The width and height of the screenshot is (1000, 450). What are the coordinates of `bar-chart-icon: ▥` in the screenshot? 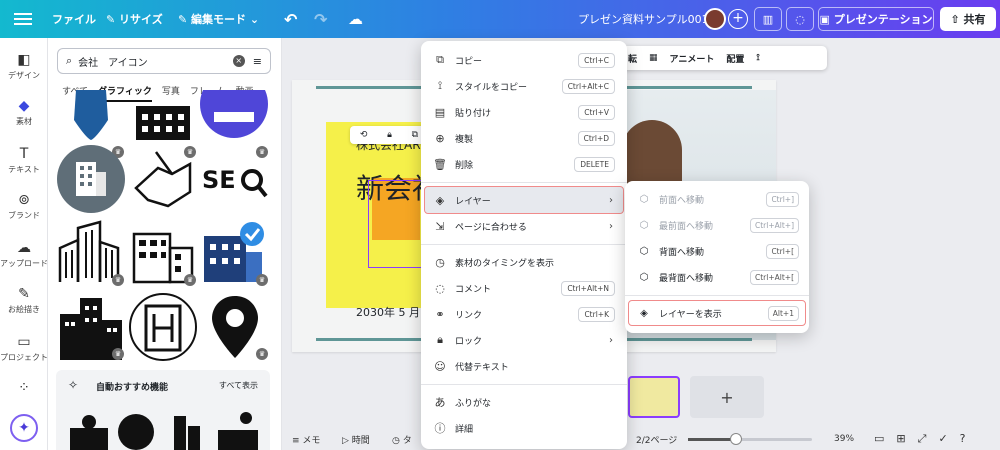 It's located at (768, 19).